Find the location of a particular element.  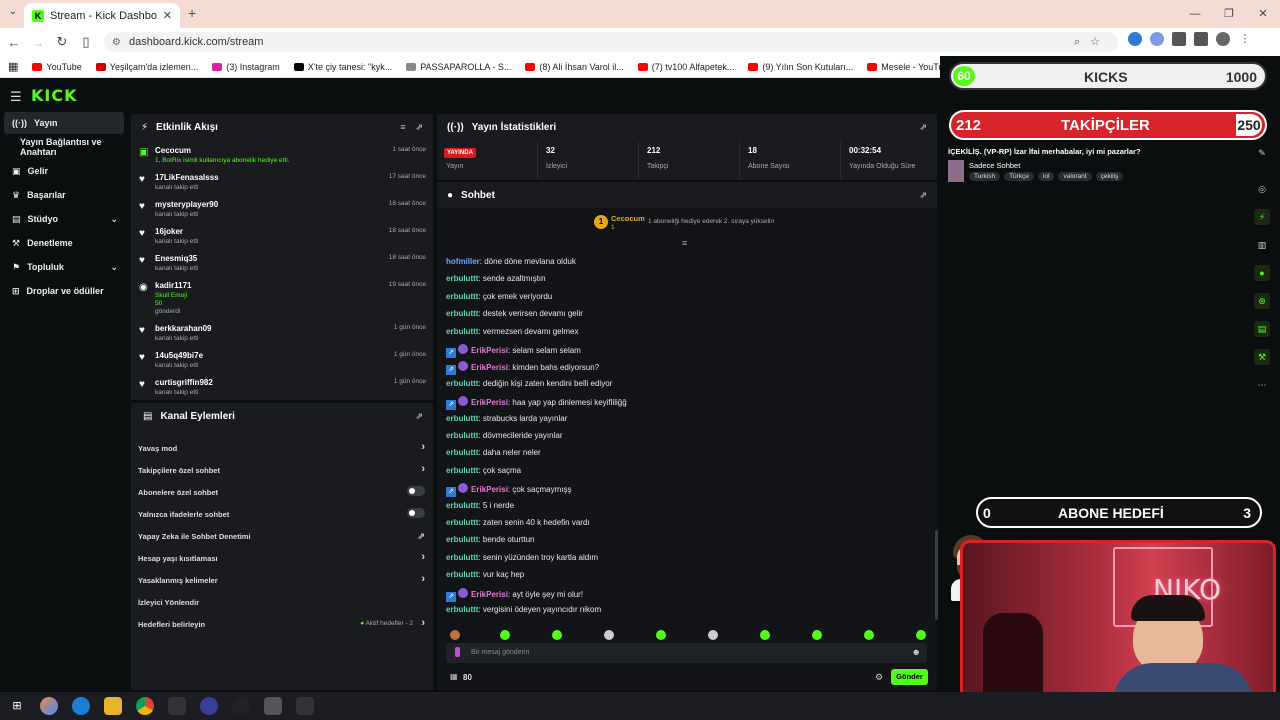

chat-username: hofmiller is located at coordinates (463, 261).